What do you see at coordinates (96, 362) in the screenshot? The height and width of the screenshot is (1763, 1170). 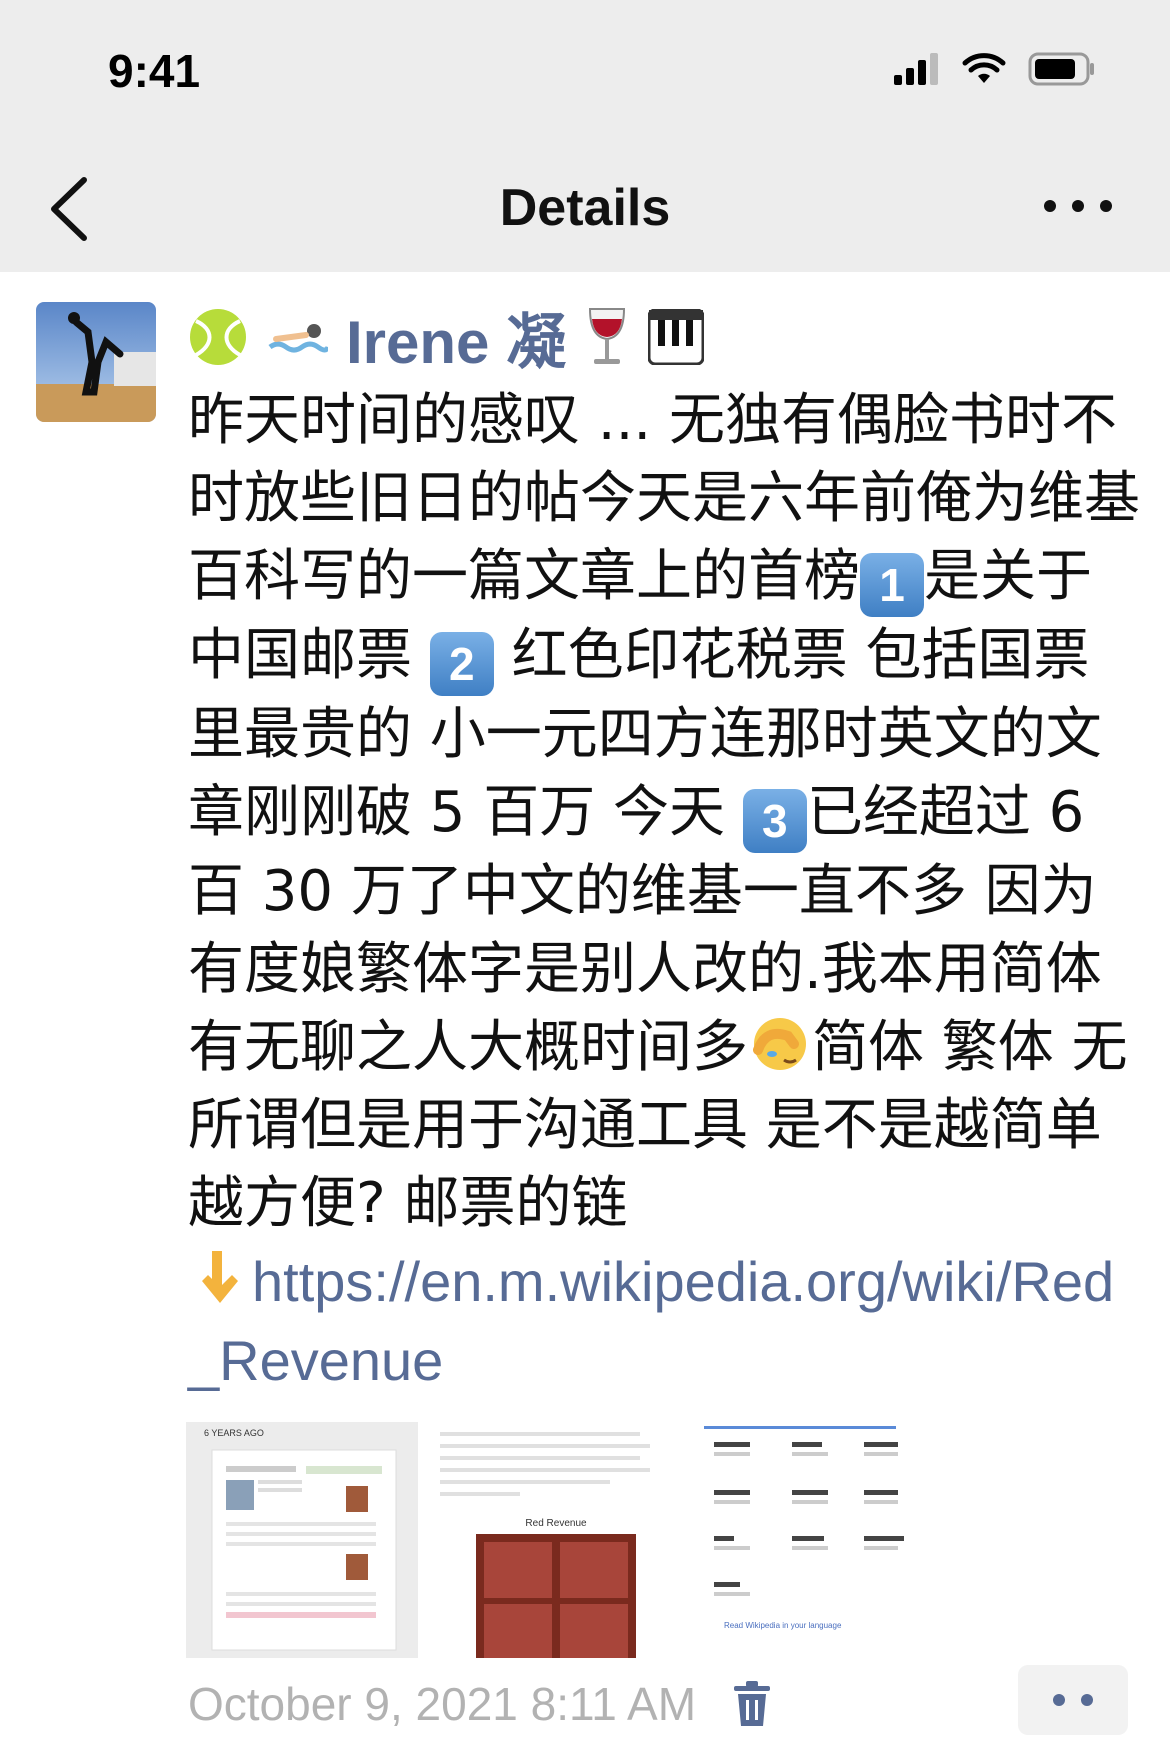 I see `avatar` at bounding box center [96, 362].